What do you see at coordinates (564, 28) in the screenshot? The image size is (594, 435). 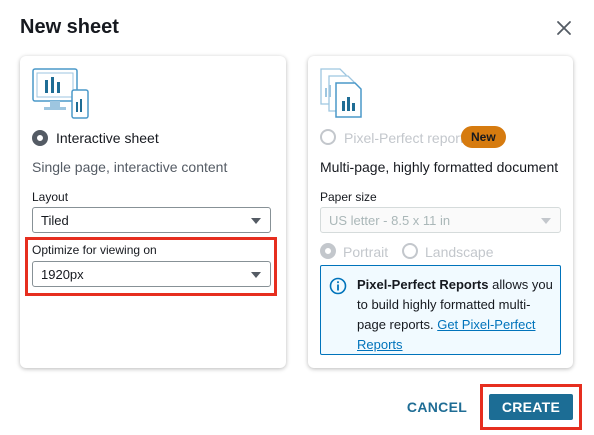 I see `close-icon` at bounding box center [564, 28].